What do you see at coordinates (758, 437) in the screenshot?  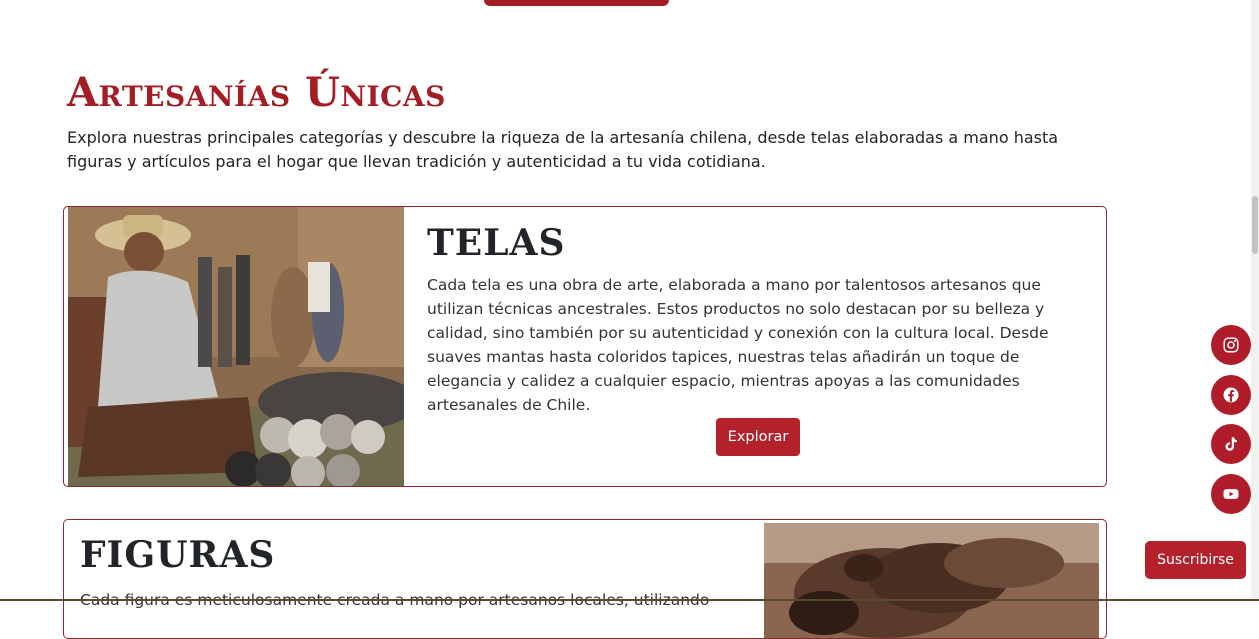 I see `explore-button: Explorar` at bounding box center [758, 437].